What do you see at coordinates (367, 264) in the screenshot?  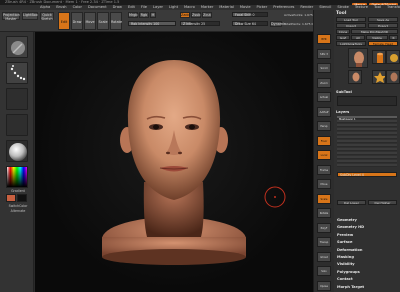 I see `section-visibility: Visibility` at bounding box center [367, 264].